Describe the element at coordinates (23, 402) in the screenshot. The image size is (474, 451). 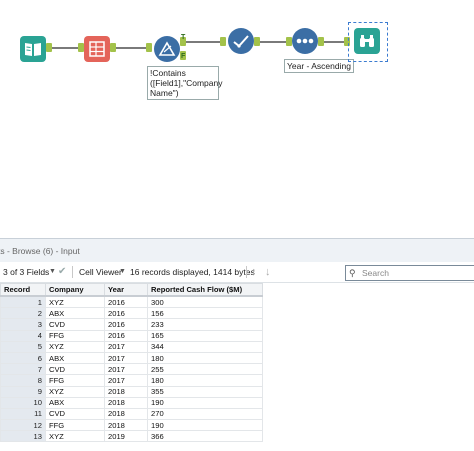
I see `record-cell: 10` at that location.